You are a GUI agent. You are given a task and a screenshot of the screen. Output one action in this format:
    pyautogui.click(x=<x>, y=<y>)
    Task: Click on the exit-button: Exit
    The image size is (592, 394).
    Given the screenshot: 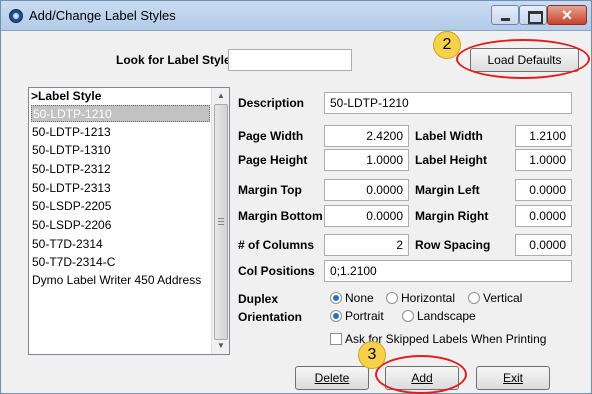 What is the action you would take?
    pyautogui.click(x=513, y=378)
    